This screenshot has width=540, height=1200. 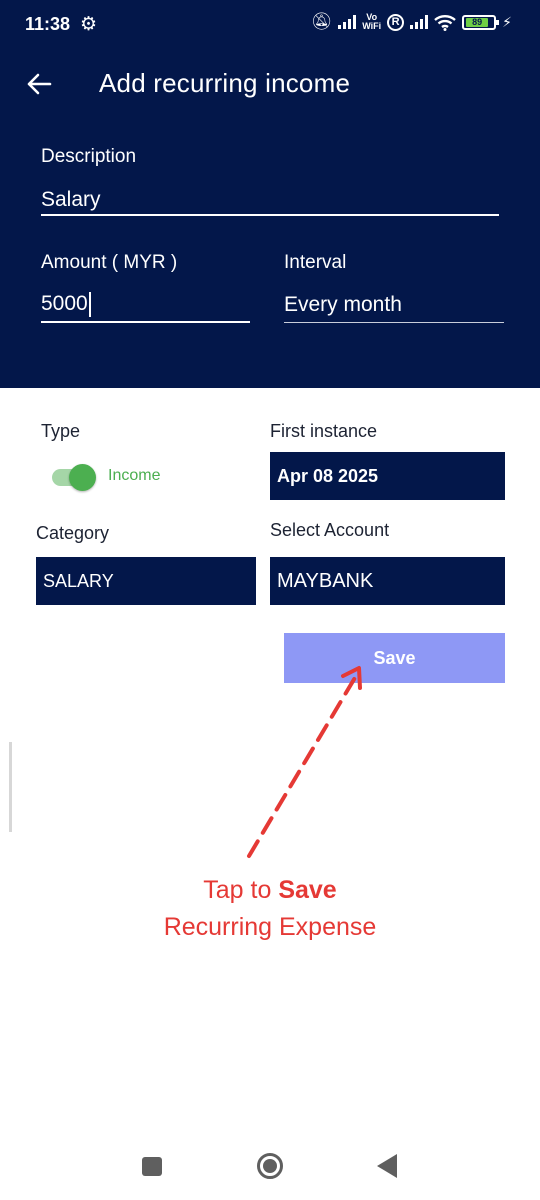 I want to click on account-selector: MAYBANK, so click(x=387, y=581).